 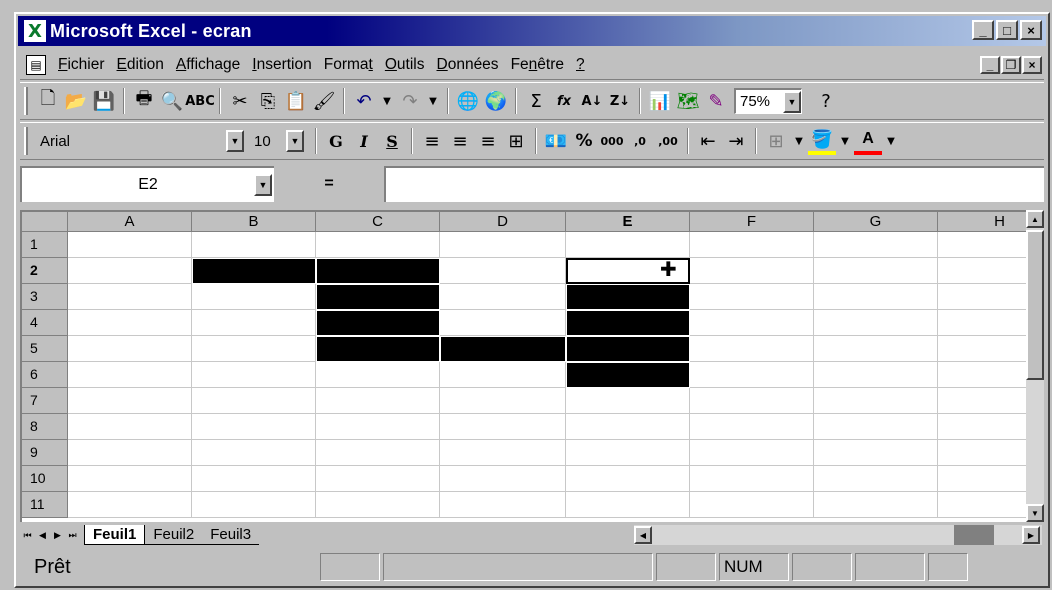 I want to click on first-sheet-icon: ⏮, so click(x=27, y=535).